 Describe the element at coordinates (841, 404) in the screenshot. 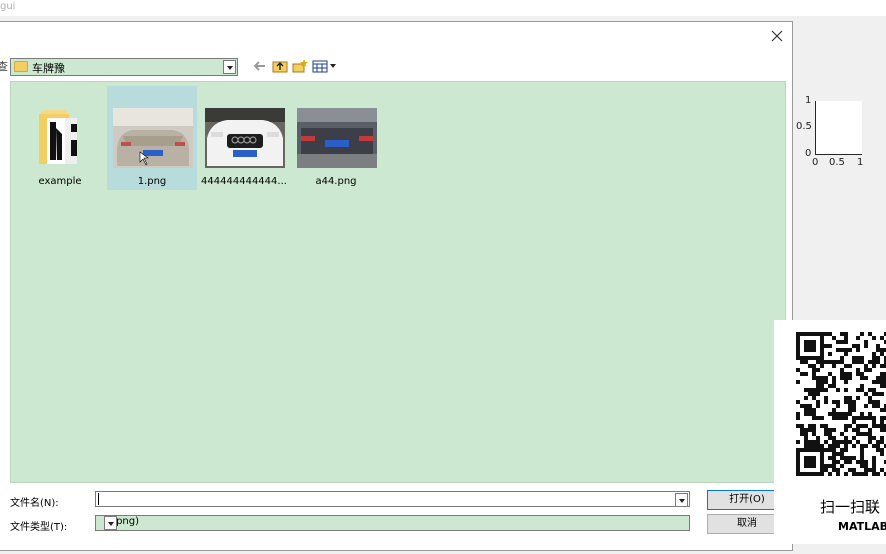

I see `qr-code` at that location.